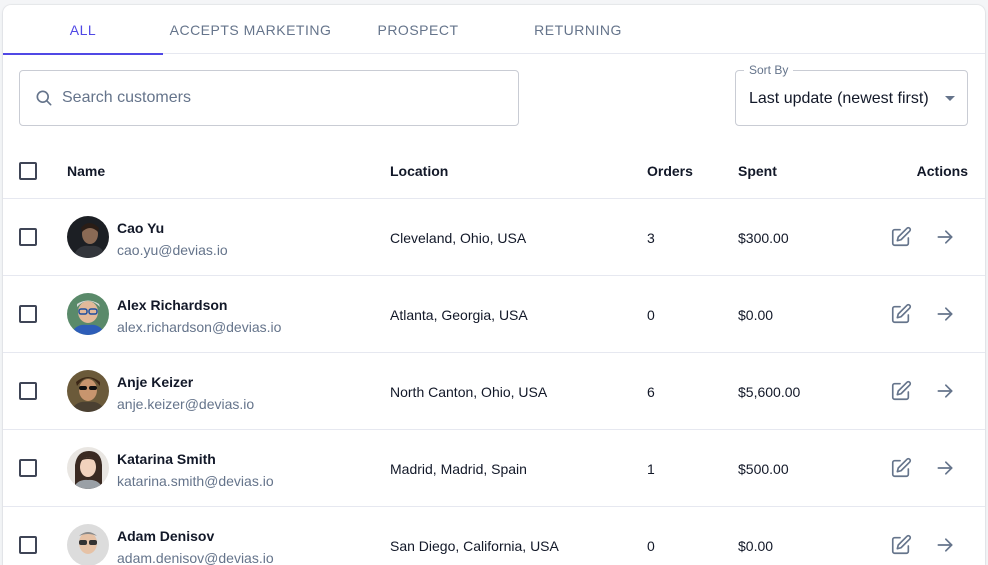 The image size is (988, 565). I want to click on customer-location: Madrid, Madrid, Spain, so click(458, 468).